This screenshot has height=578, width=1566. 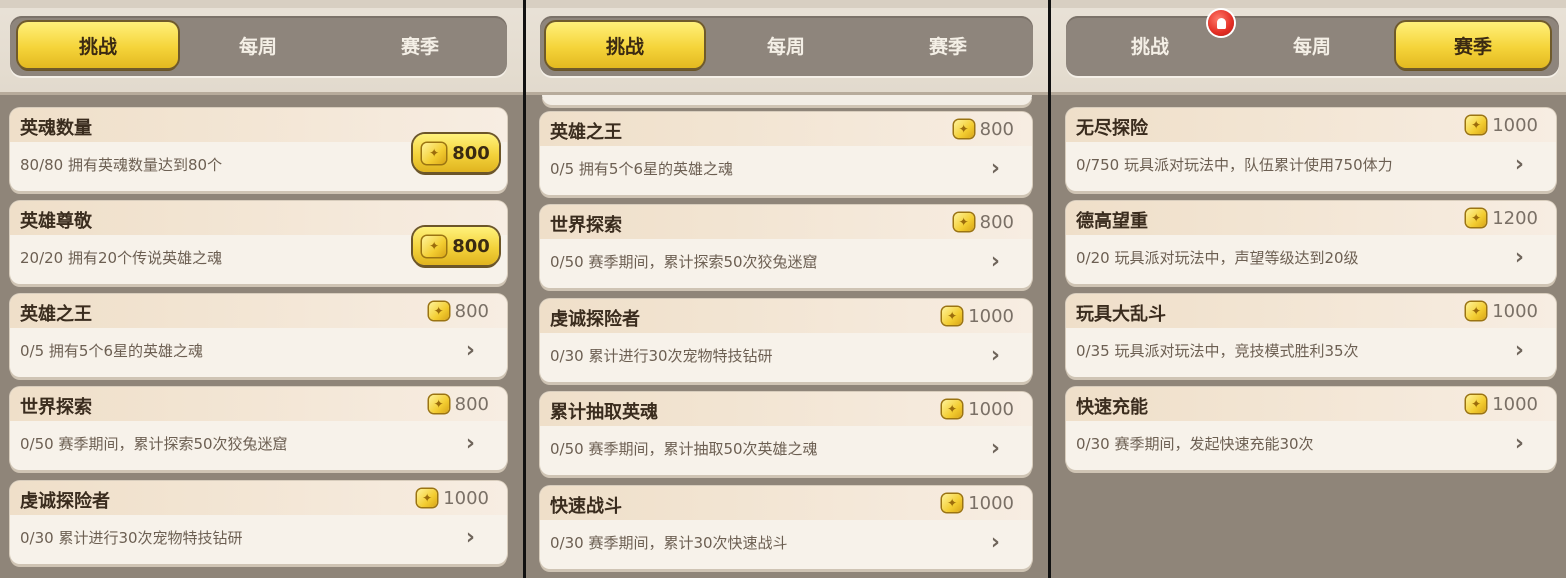 I want to click on task-title: 快速战斗, so click(x=586, y=506).